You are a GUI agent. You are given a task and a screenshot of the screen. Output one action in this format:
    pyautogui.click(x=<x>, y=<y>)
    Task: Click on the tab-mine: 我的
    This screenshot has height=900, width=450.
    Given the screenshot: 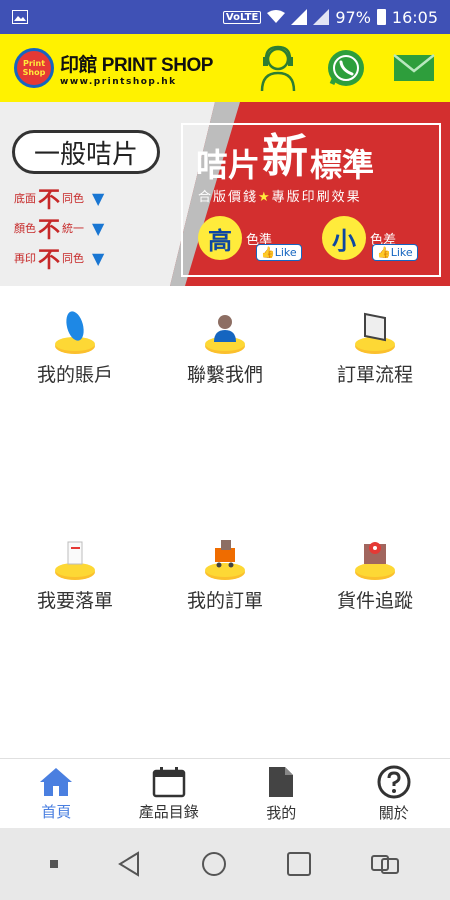 What is the action you would take?
    pyautogui.click(x=281, y=793)
    